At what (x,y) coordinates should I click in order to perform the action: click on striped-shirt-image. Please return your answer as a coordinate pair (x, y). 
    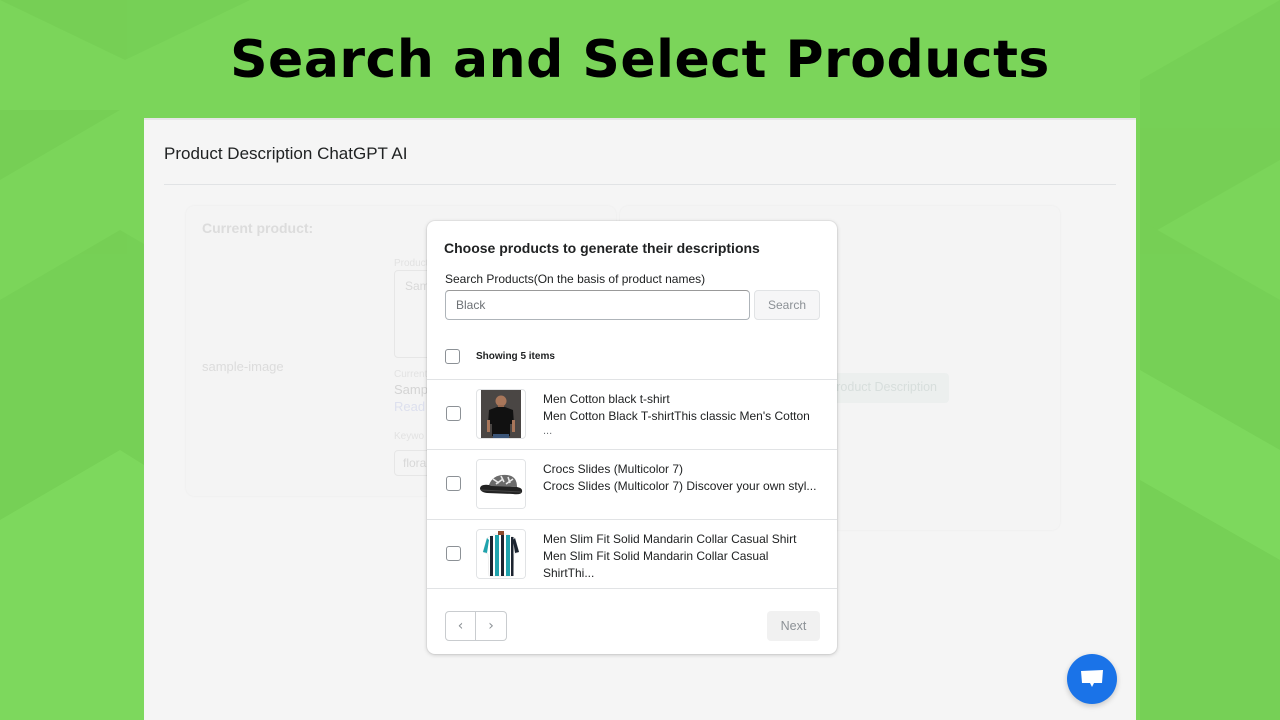
    Looking at the image, I should click on (501, 554).